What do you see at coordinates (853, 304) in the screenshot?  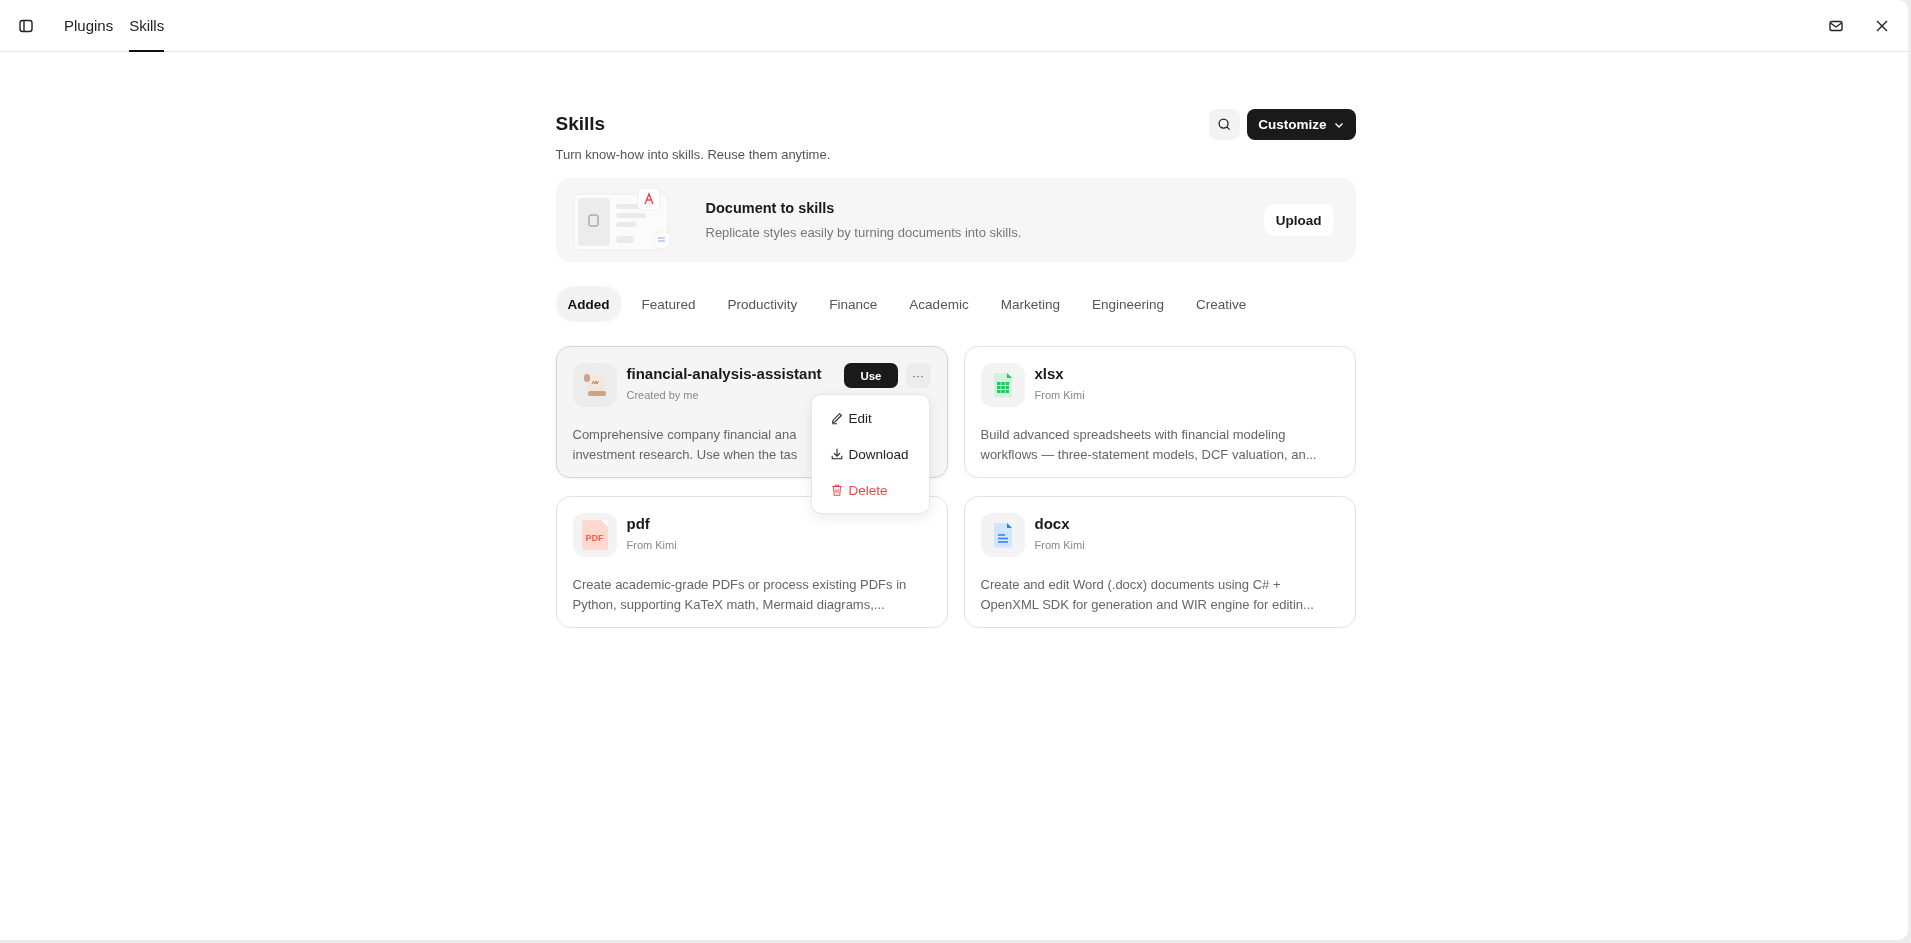 I see `category-tab: Finance` at bounding box center [853, 304].